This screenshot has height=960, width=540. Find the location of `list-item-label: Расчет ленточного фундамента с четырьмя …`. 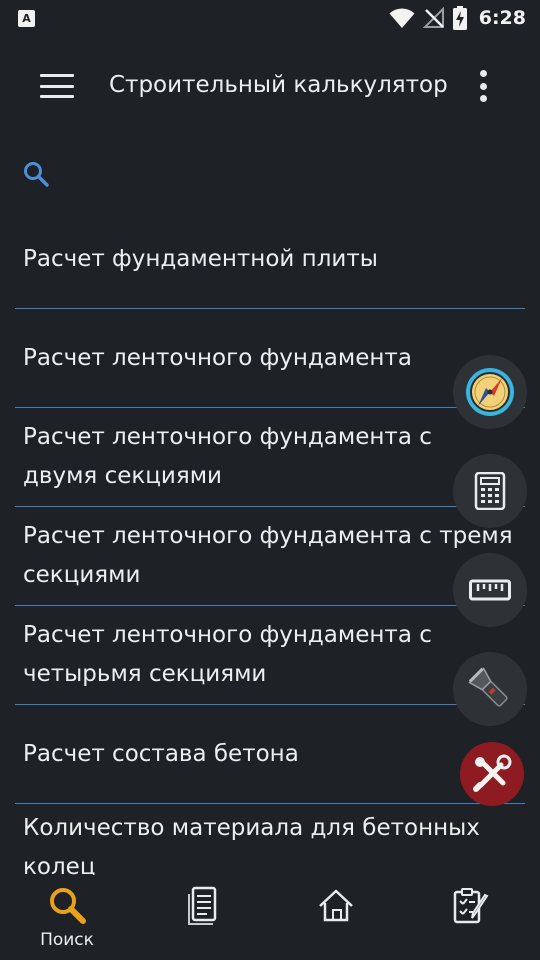

list-item-label: Расчет ленточного фундамента с четырьмя … is located at coordinates (227, 654).